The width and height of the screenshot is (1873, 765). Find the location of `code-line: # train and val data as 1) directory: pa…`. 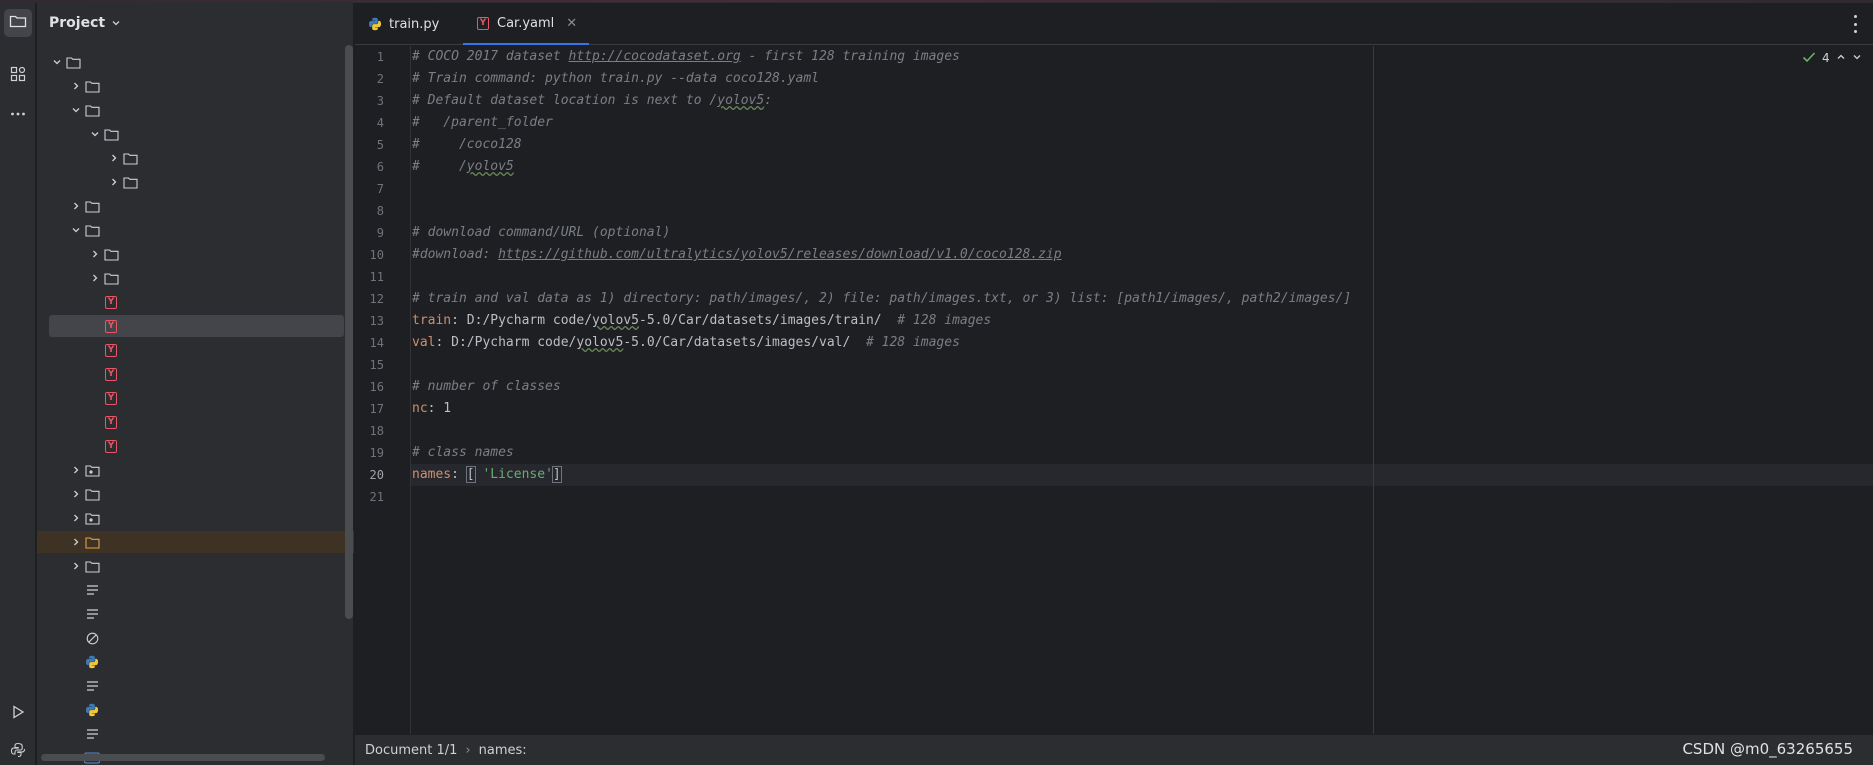

code-line: # train and val data as 1) directory: pa… is located at coordinates (881, 299).